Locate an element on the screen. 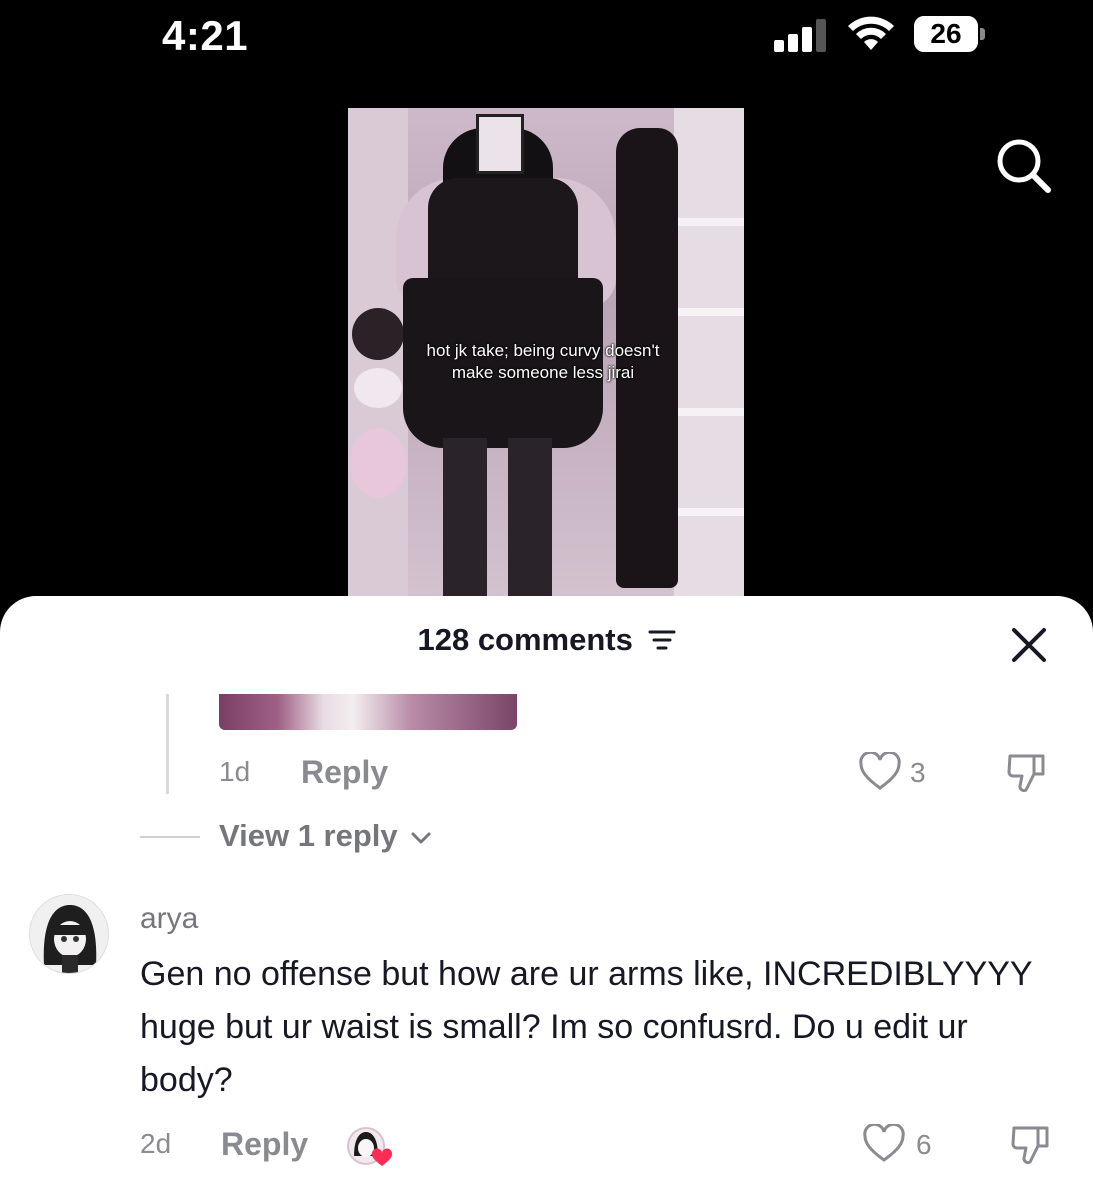 The image size is (1093, 1200). battery-level: 26 is located at coordinates (946, 33).